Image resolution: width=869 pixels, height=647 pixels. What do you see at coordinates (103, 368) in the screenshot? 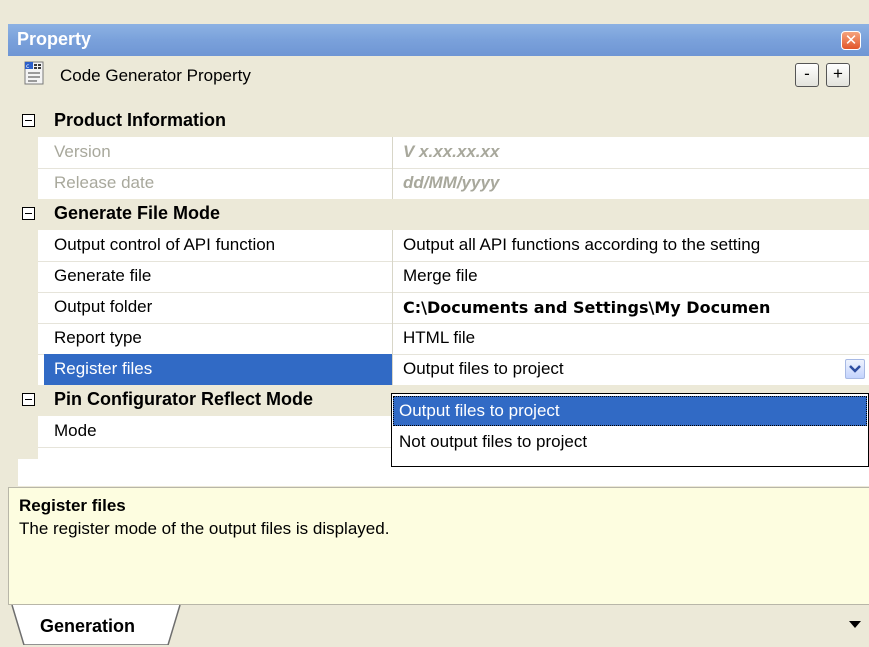
I see `property-name: Register files` at bounding box center [103, 368].